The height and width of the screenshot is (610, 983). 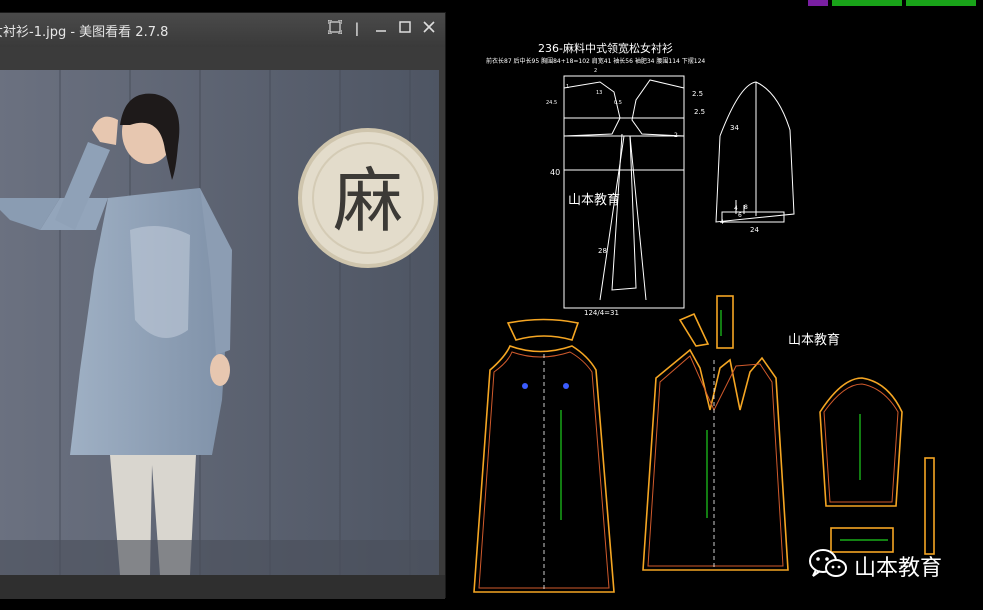 What do you see at coordinates (381, 29) in the screenshot?
I see `minimize-icon` at bounding box center [381, 29].